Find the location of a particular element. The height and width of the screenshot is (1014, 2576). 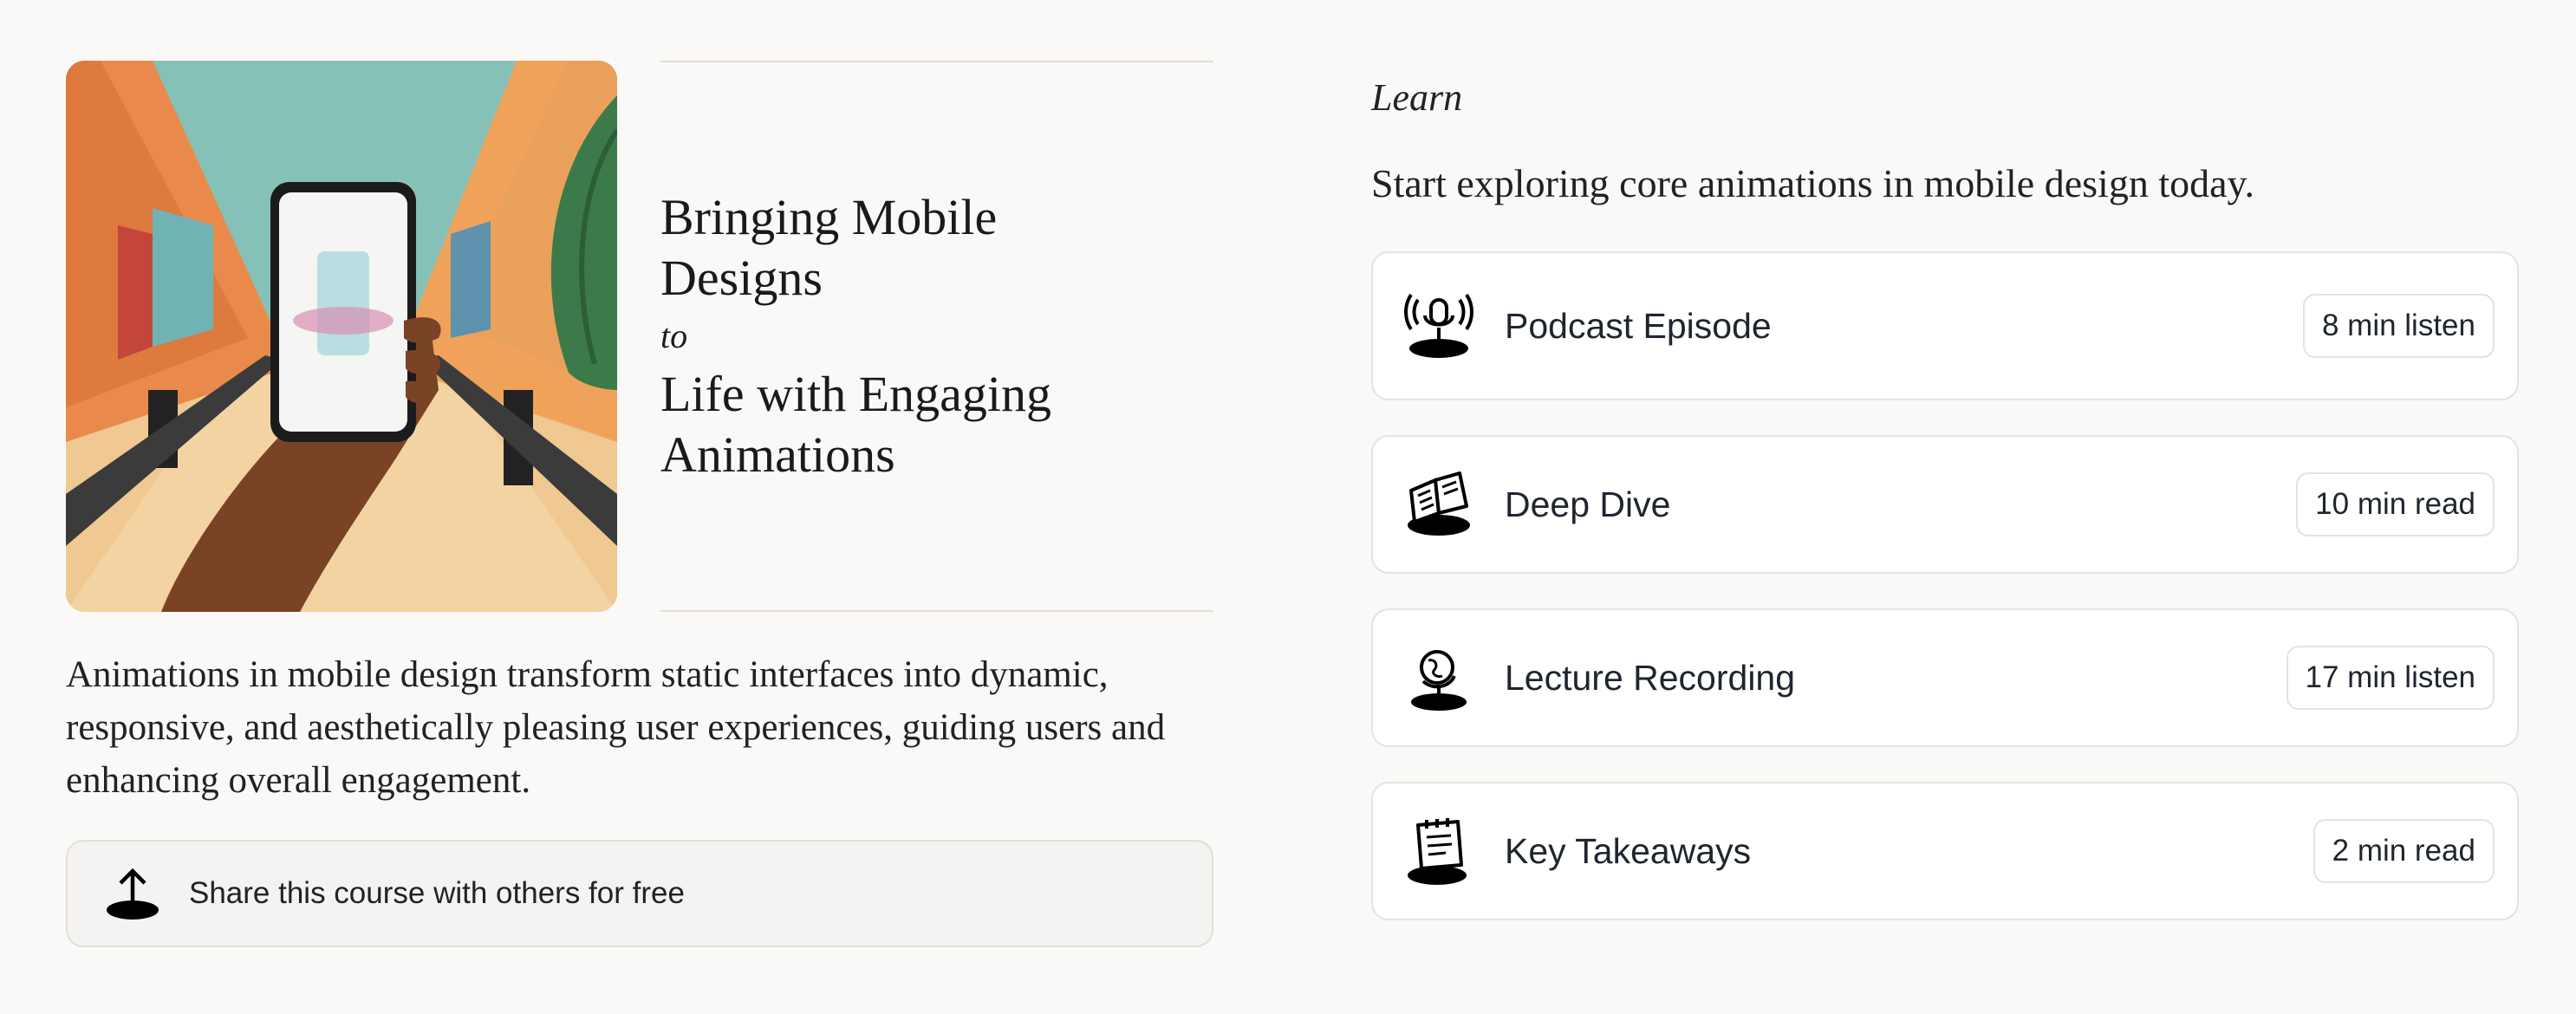

resource-duration-badge: 10 min read is located at coordinates (2395, 504).